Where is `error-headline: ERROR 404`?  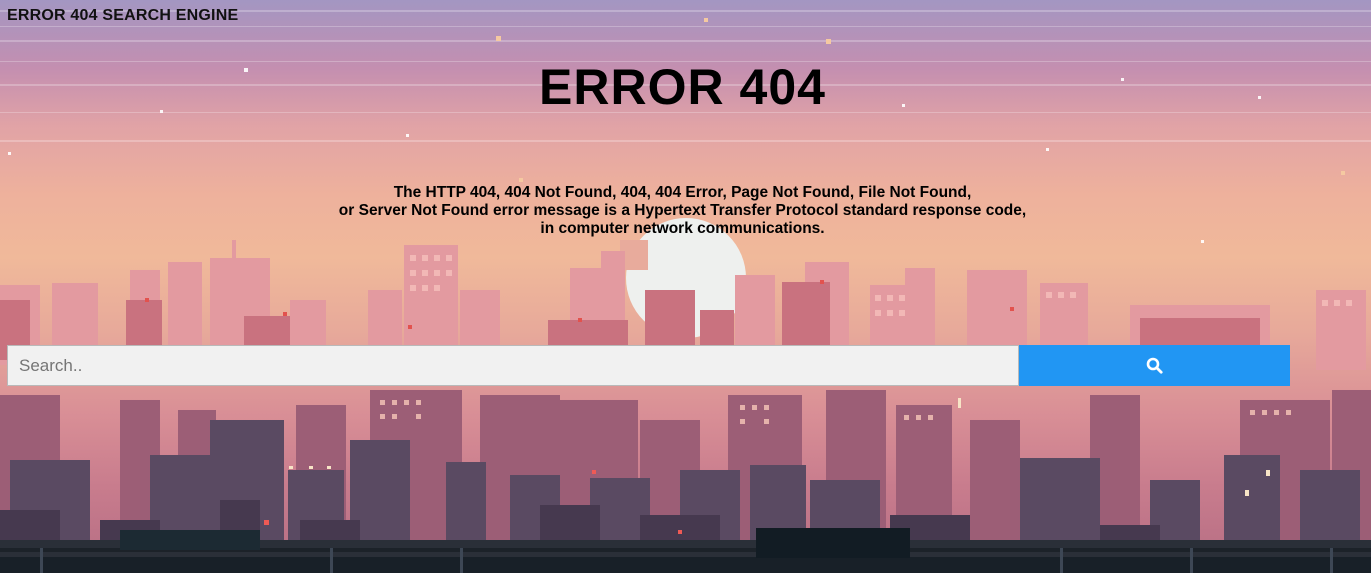 error-headline: ERROR 404 is located at coordinates (682, 87).